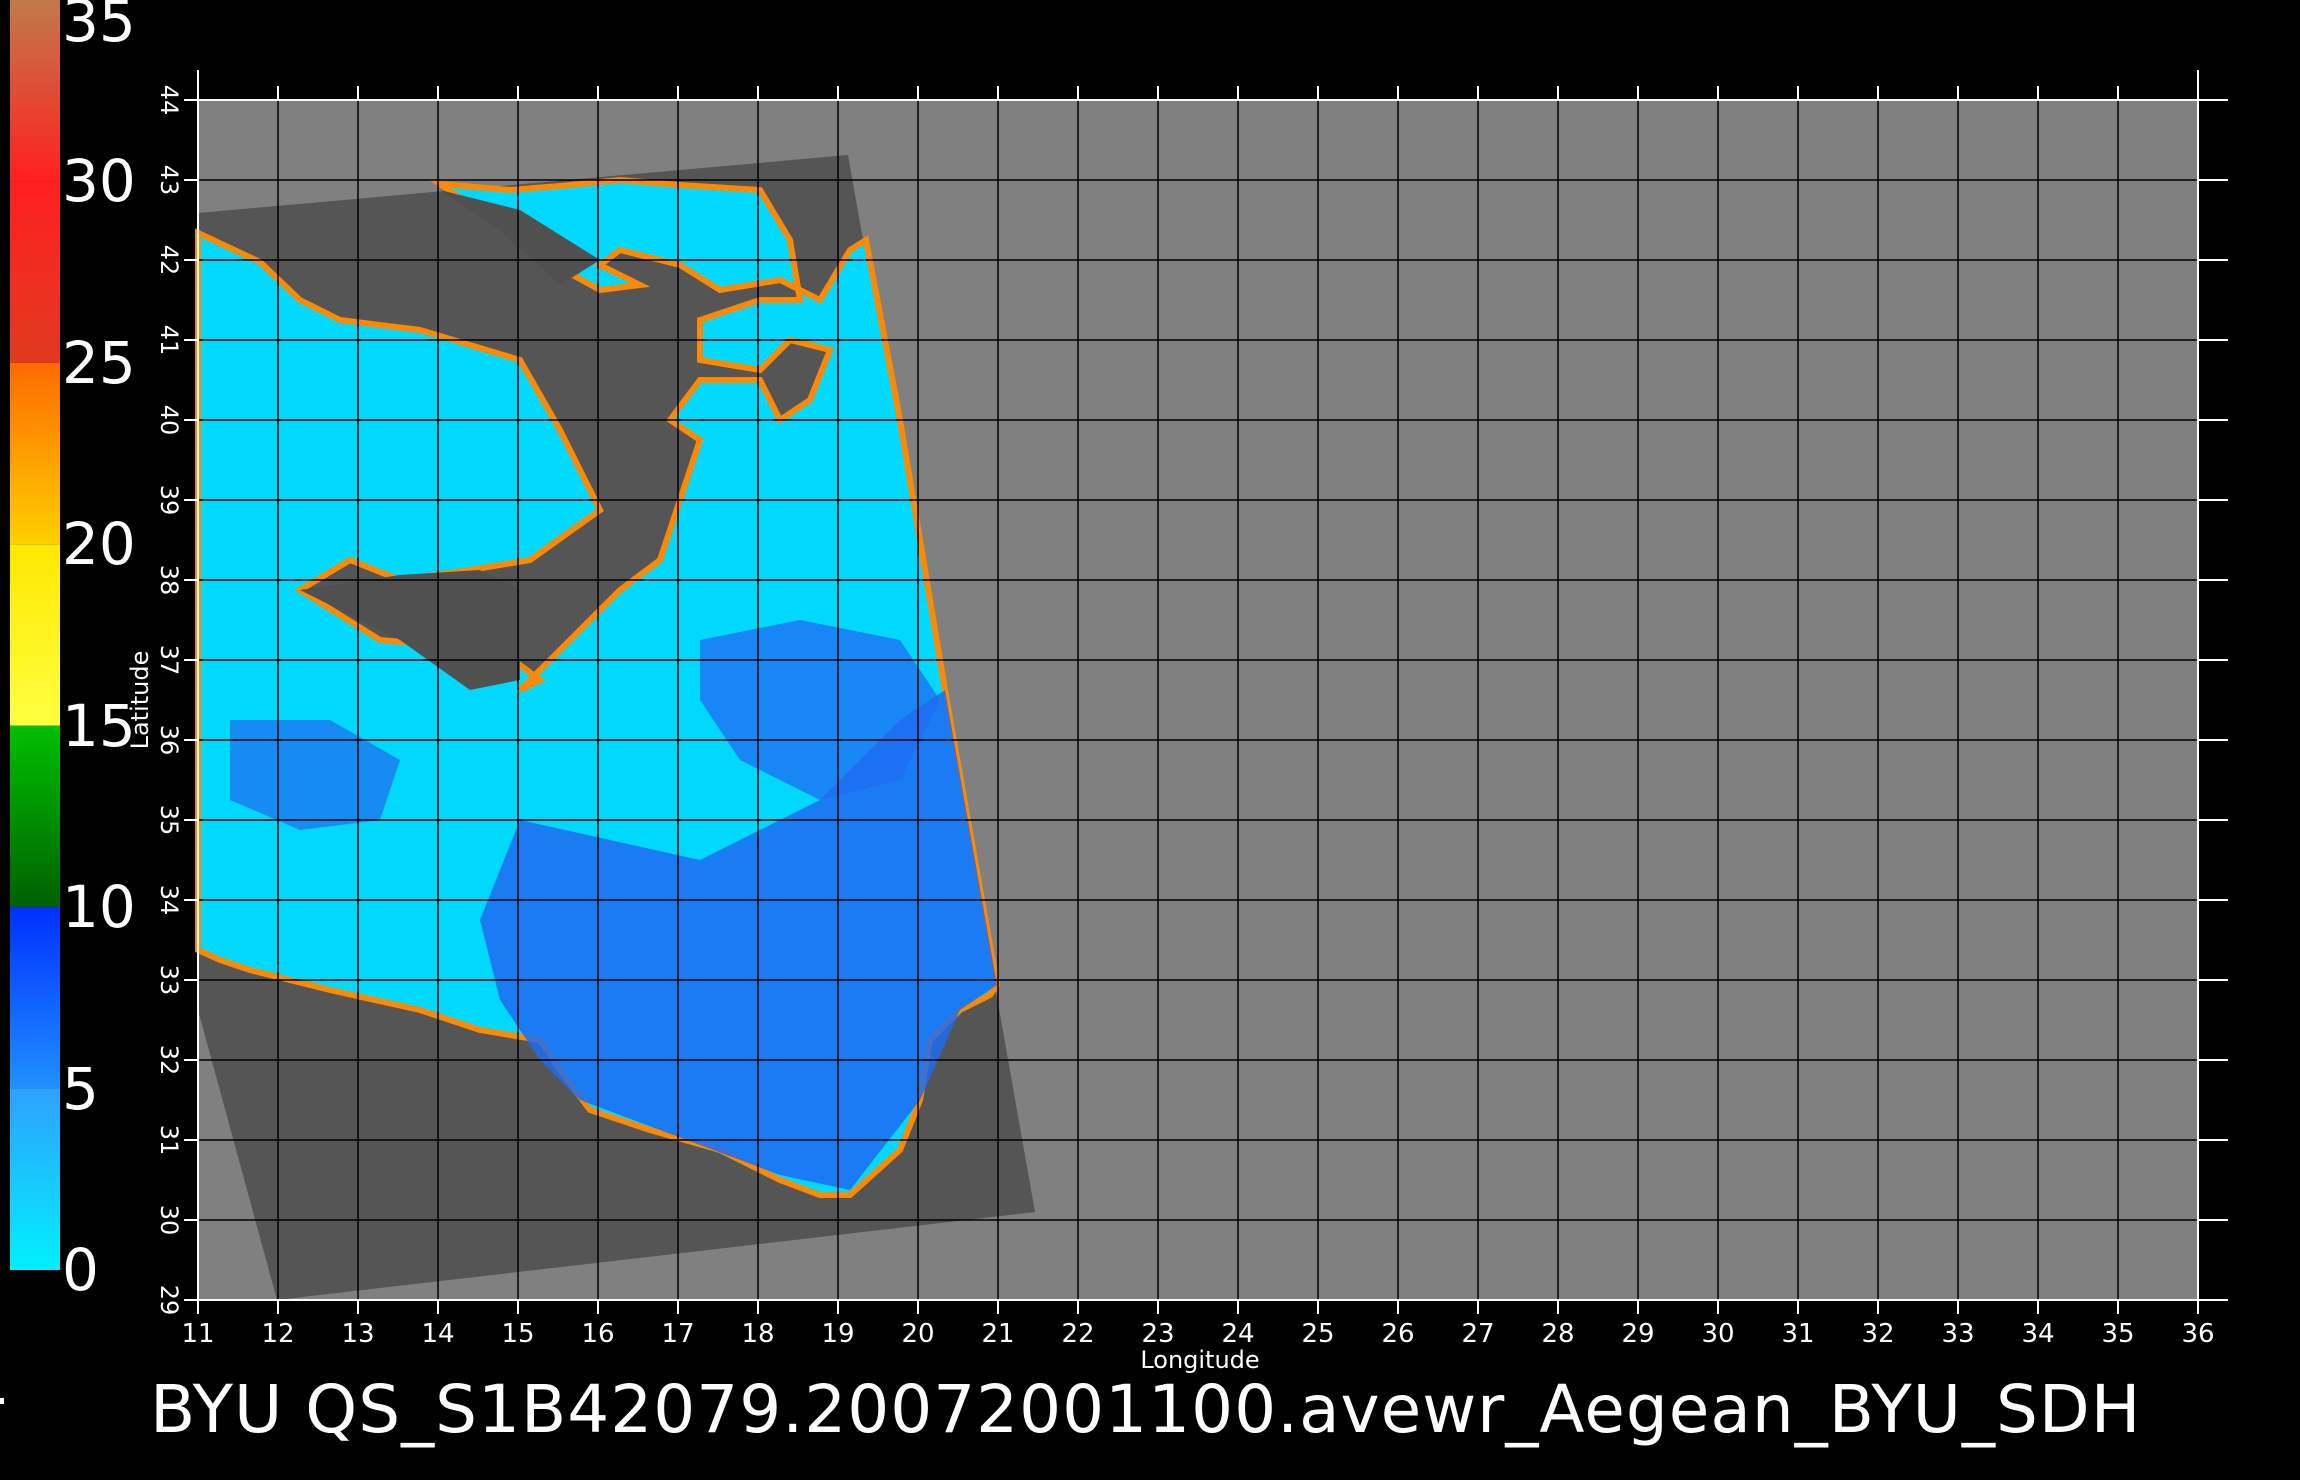 Image resolution: width=2300 pixels, height=1480 pixels. What do you see at coordinates (99, 544) in the screenshot?
I see `color-scale-label: 20` at bounding box center [99, 544].